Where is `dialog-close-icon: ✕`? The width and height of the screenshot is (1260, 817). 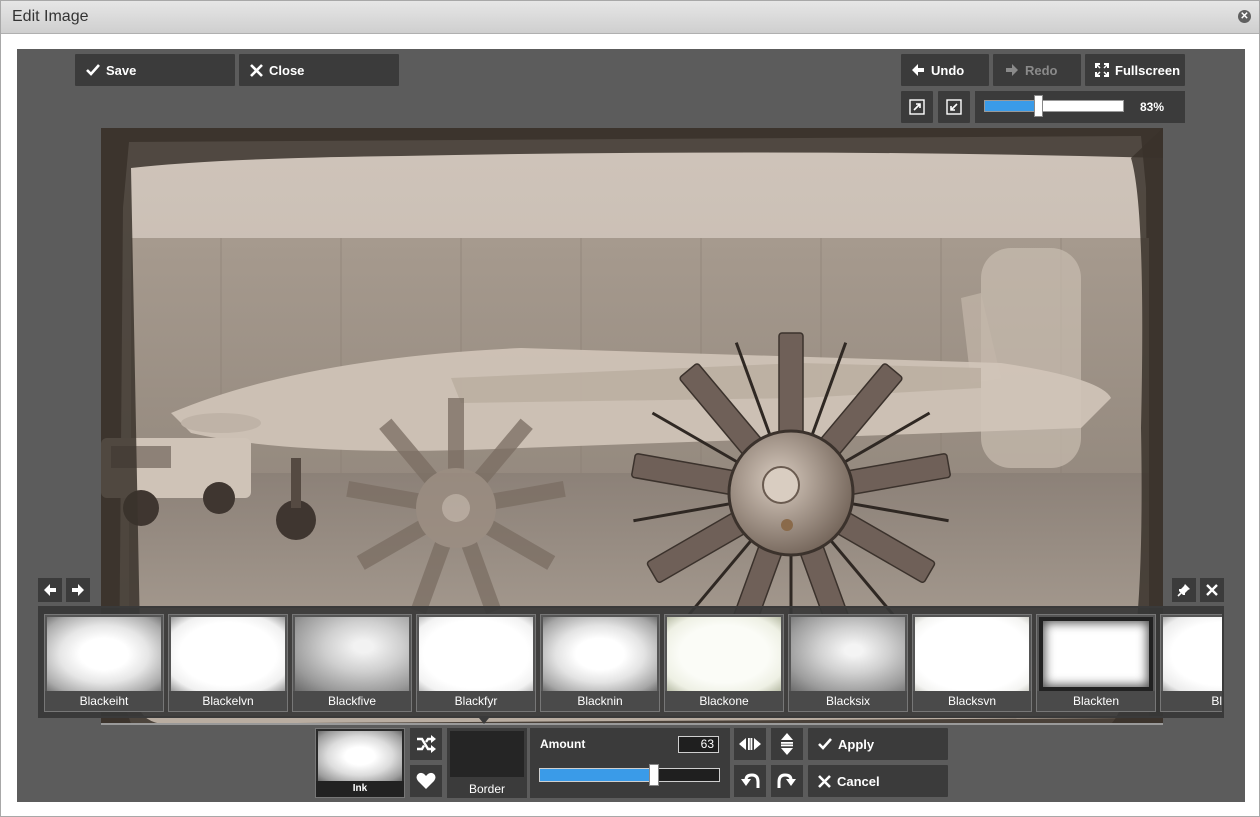 dialog-close-icon: ✕ is located at coordinates (1244, 16).